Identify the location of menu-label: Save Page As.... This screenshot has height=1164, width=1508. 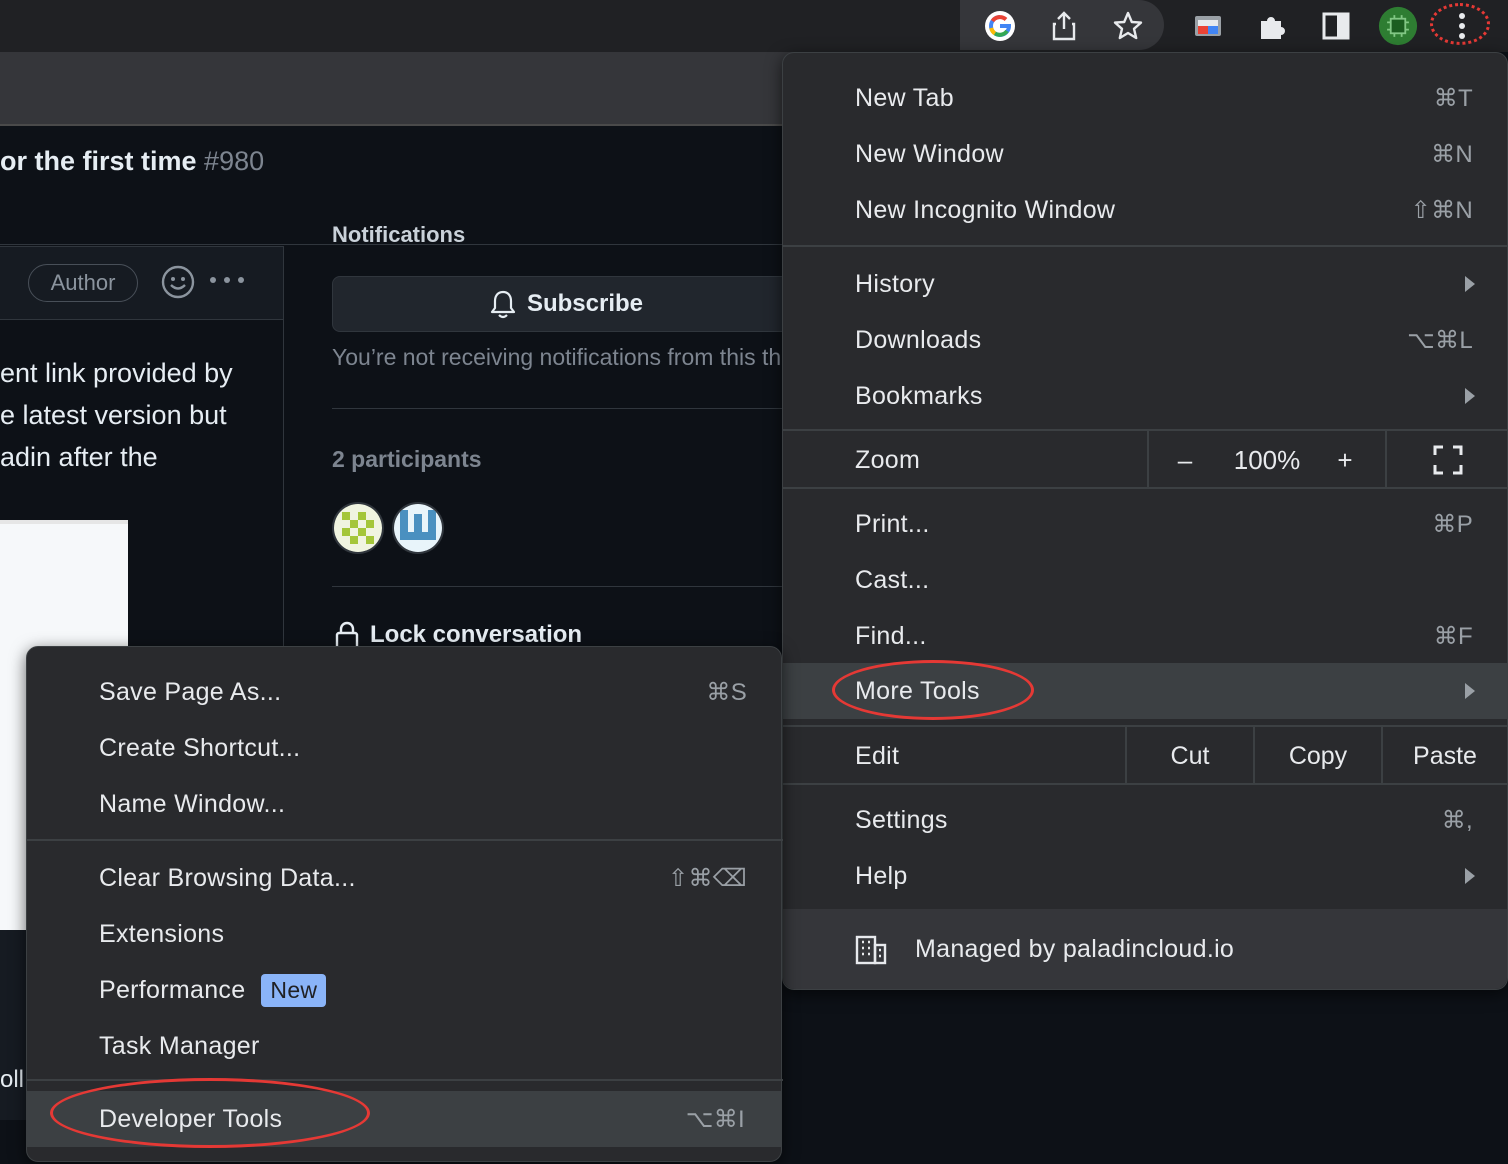
(190, 691).